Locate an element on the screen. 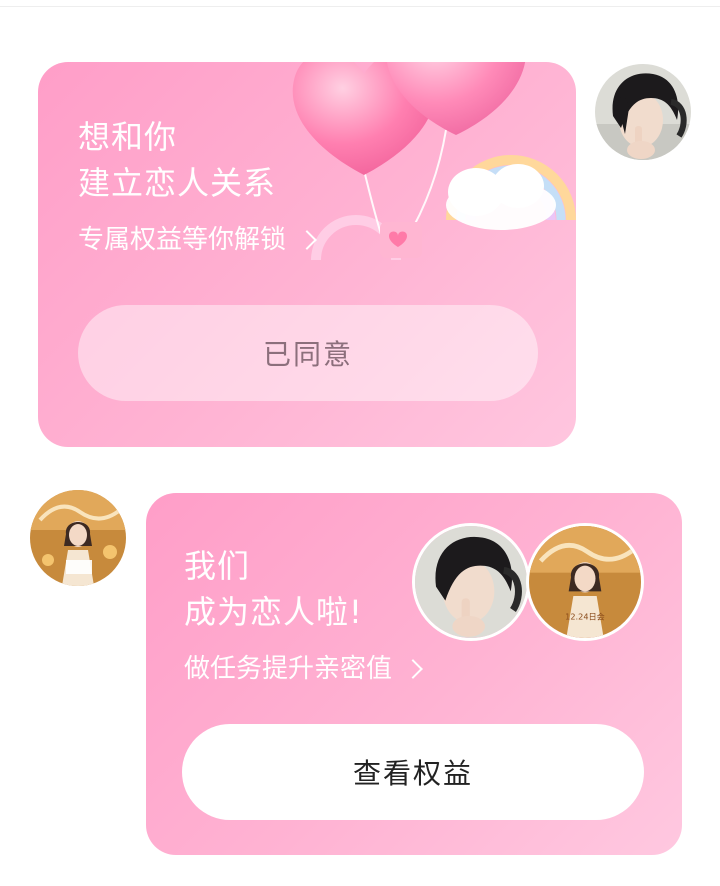 The width and height of the screenshot is (720, 886). heart-balloons-illustration is located at coordinates (434, 161).